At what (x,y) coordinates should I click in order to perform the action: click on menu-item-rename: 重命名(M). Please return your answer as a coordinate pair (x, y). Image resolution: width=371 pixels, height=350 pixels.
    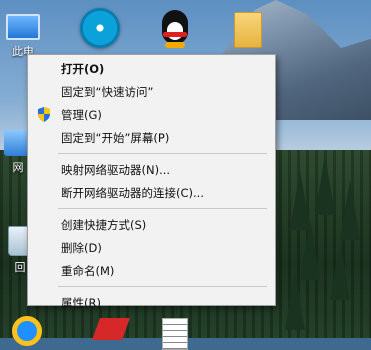
    Looking at the image, I should click on (151, 270).